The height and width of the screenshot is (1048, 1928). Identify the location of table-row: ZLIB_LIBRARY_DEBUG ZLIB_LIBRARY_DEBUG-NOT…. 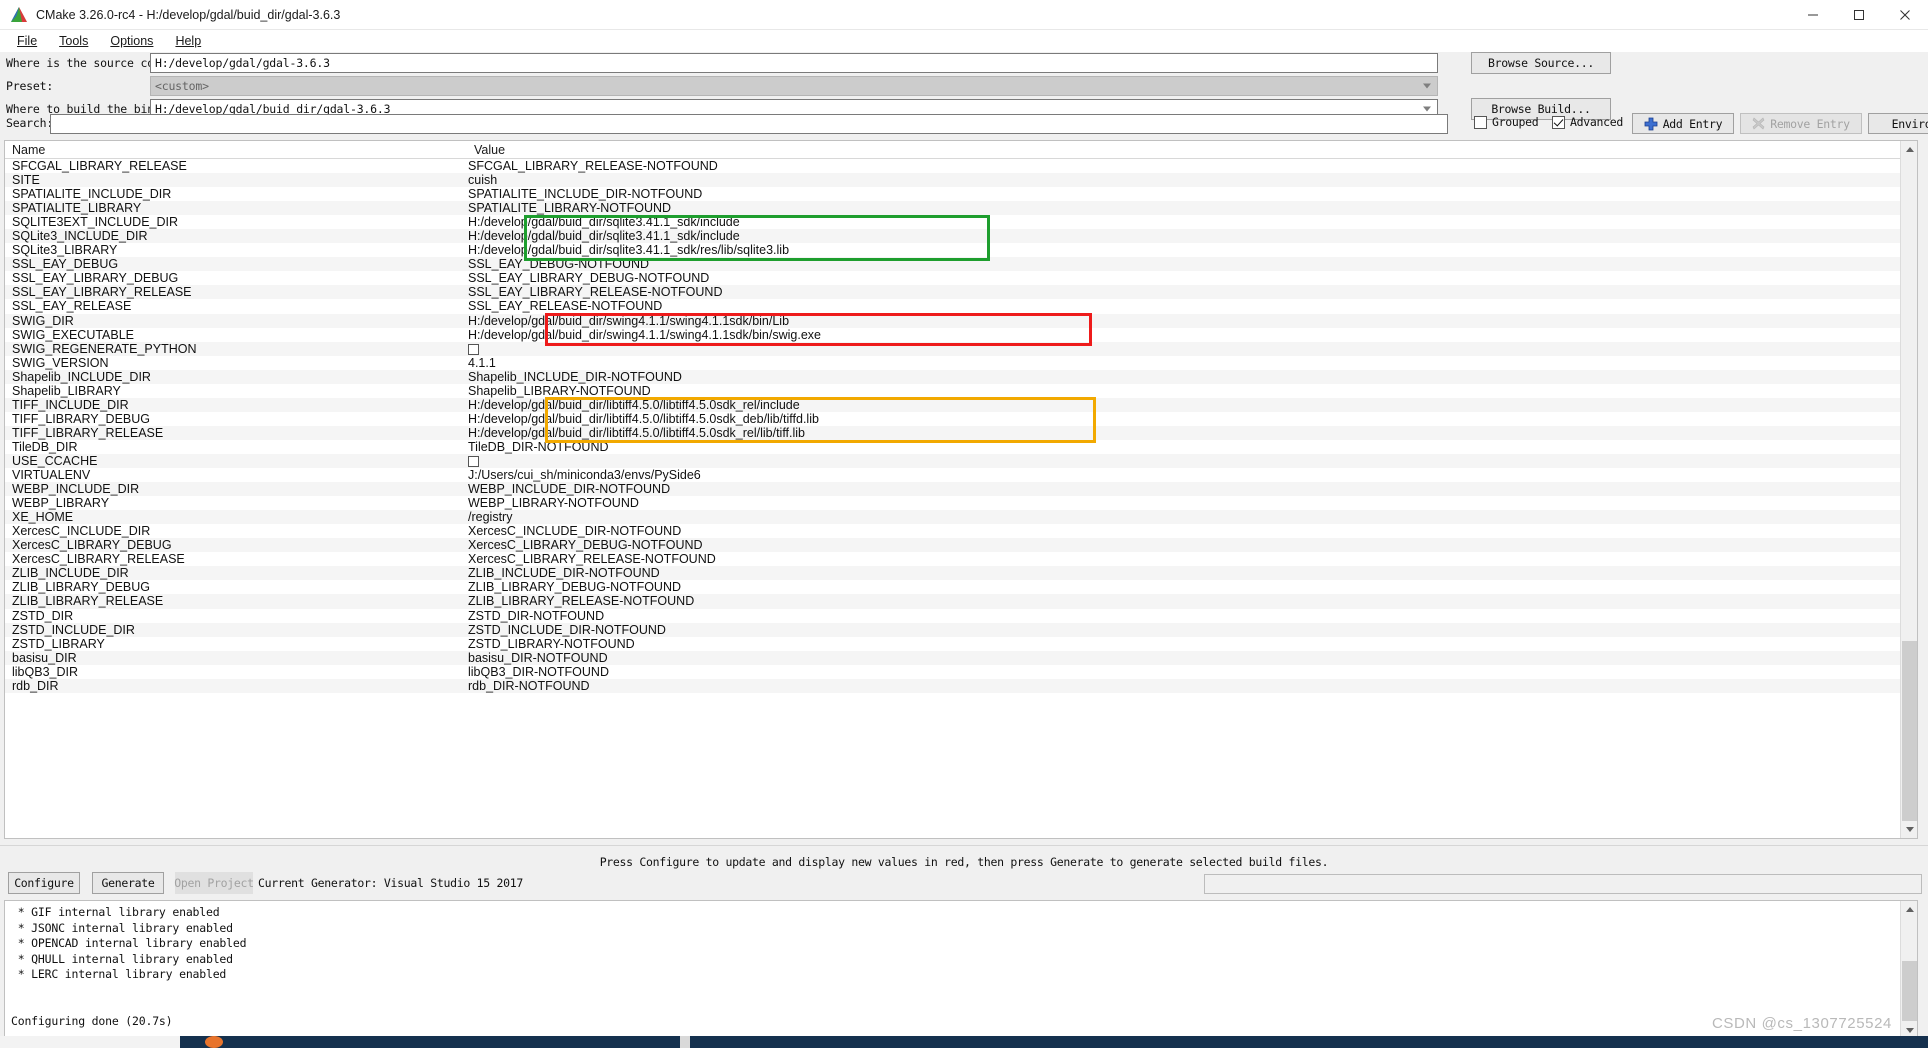
(961, 587).